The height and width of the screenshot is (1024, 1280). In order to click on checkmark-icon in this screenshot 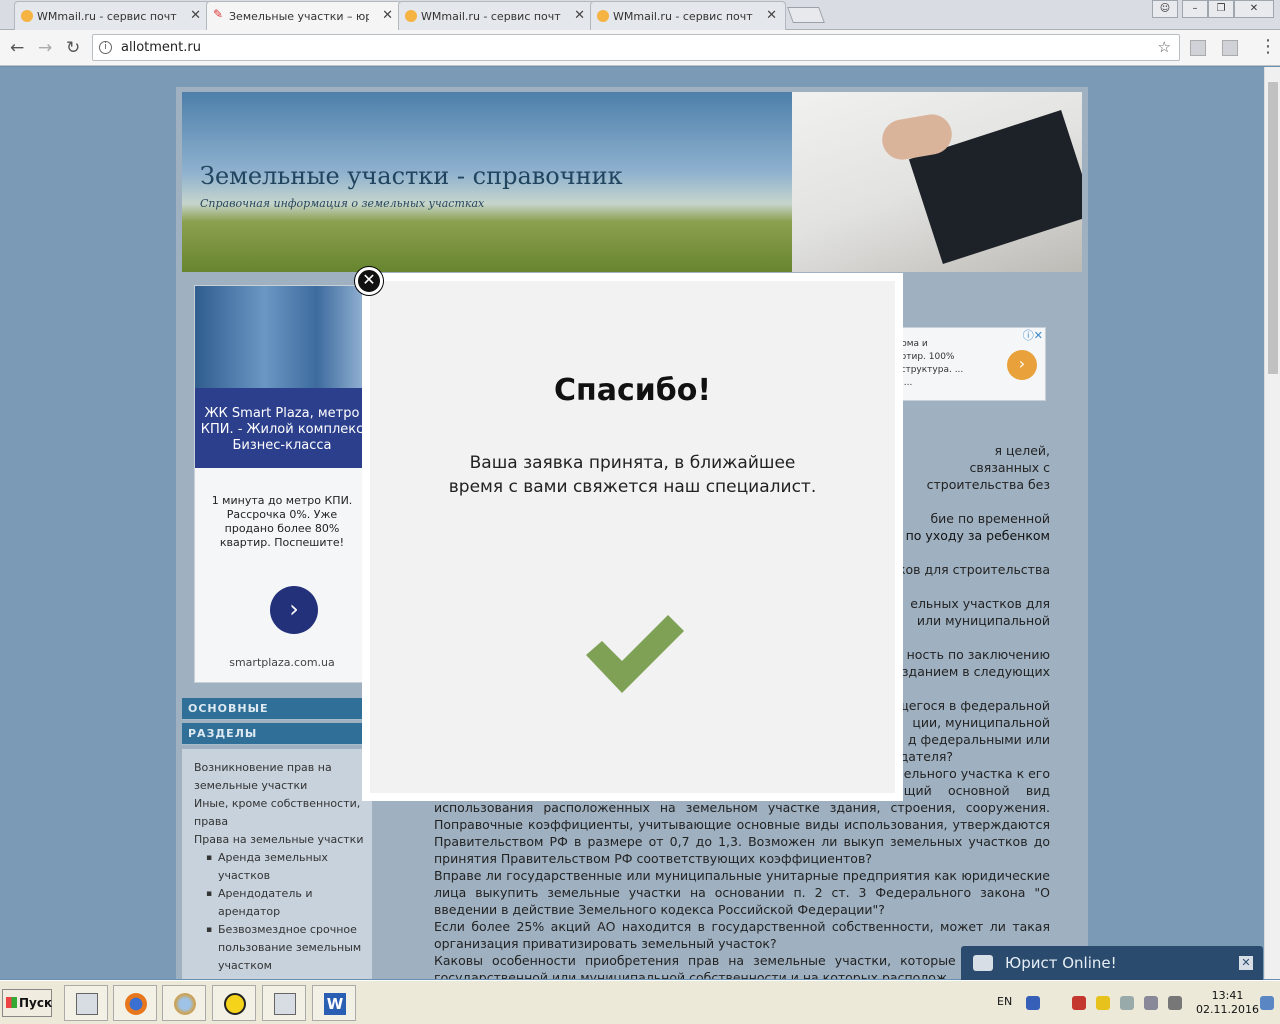, I will do `click(635, 654)`.